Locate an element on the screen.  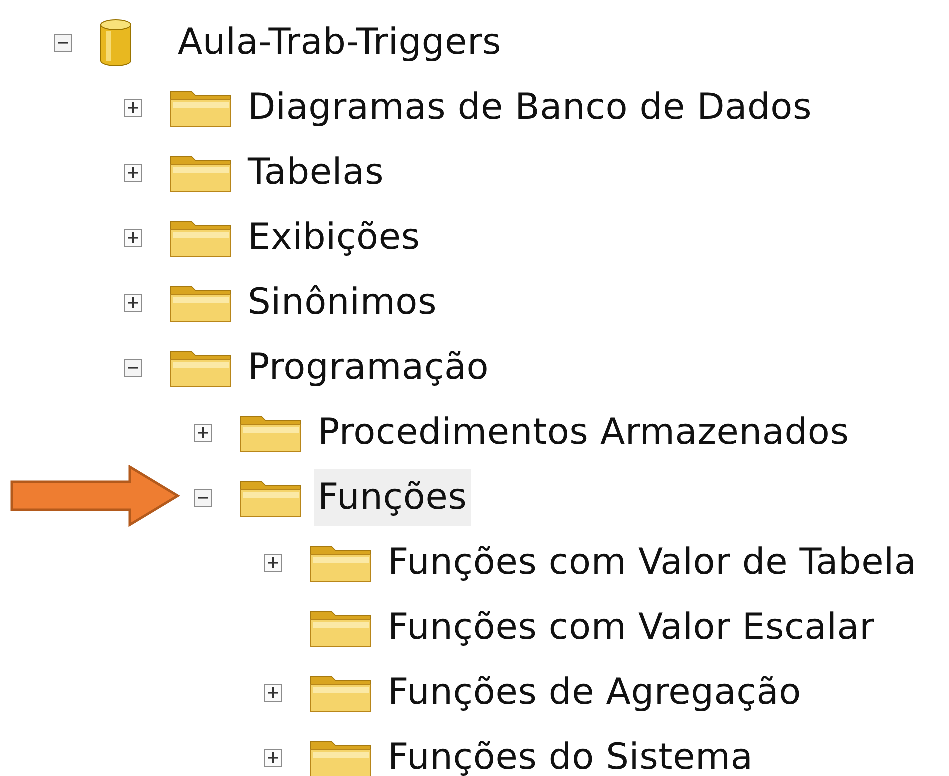
tree-item: Funções com Valor Escalar is located at coordinates (631, 627).